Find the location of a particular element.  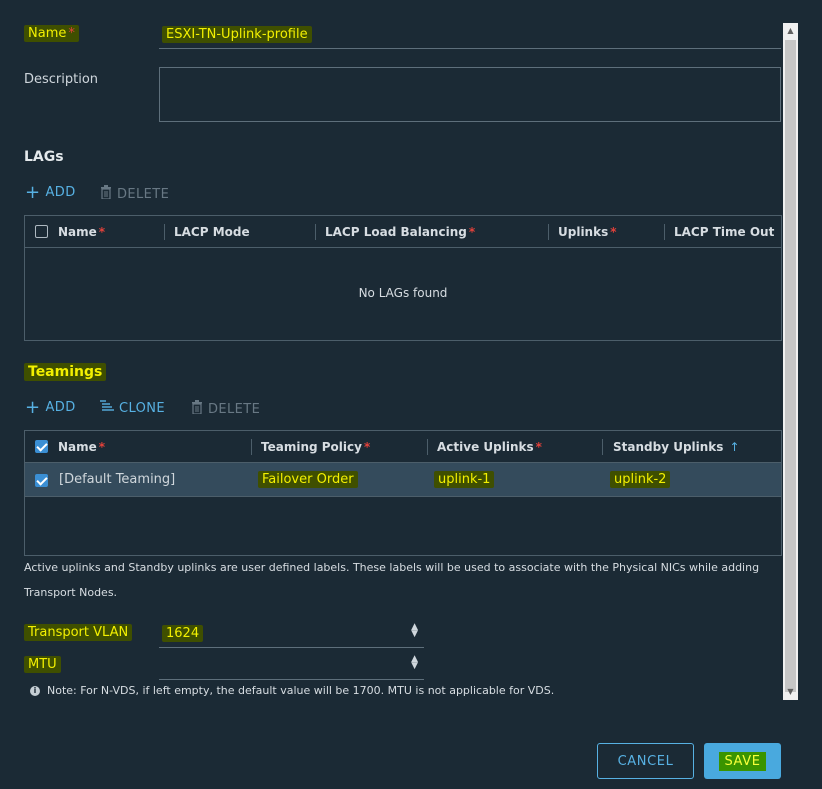

lags-add-button: + ADD is located at coordinates (50, 192).